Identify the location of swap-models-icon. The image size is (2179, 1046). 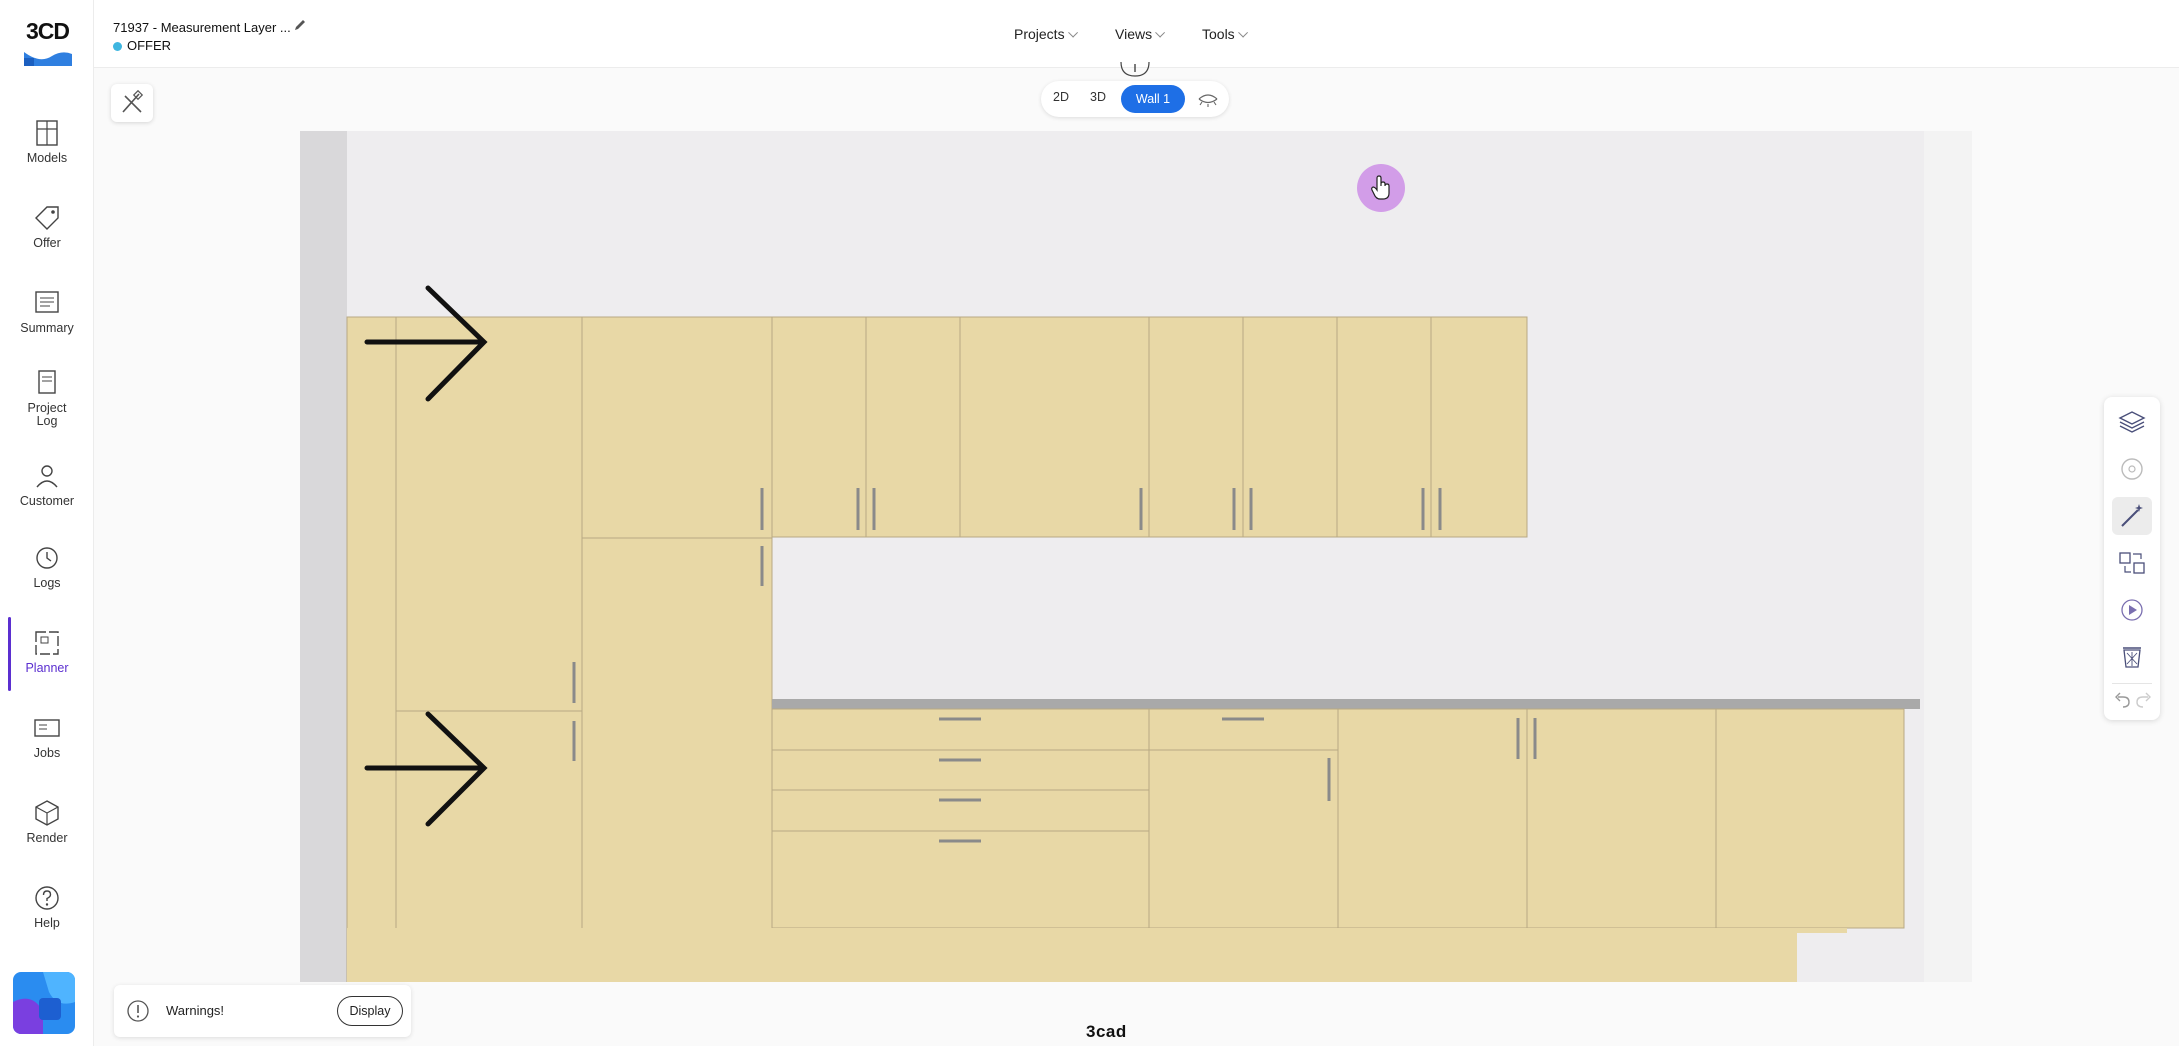
(2132, 563).